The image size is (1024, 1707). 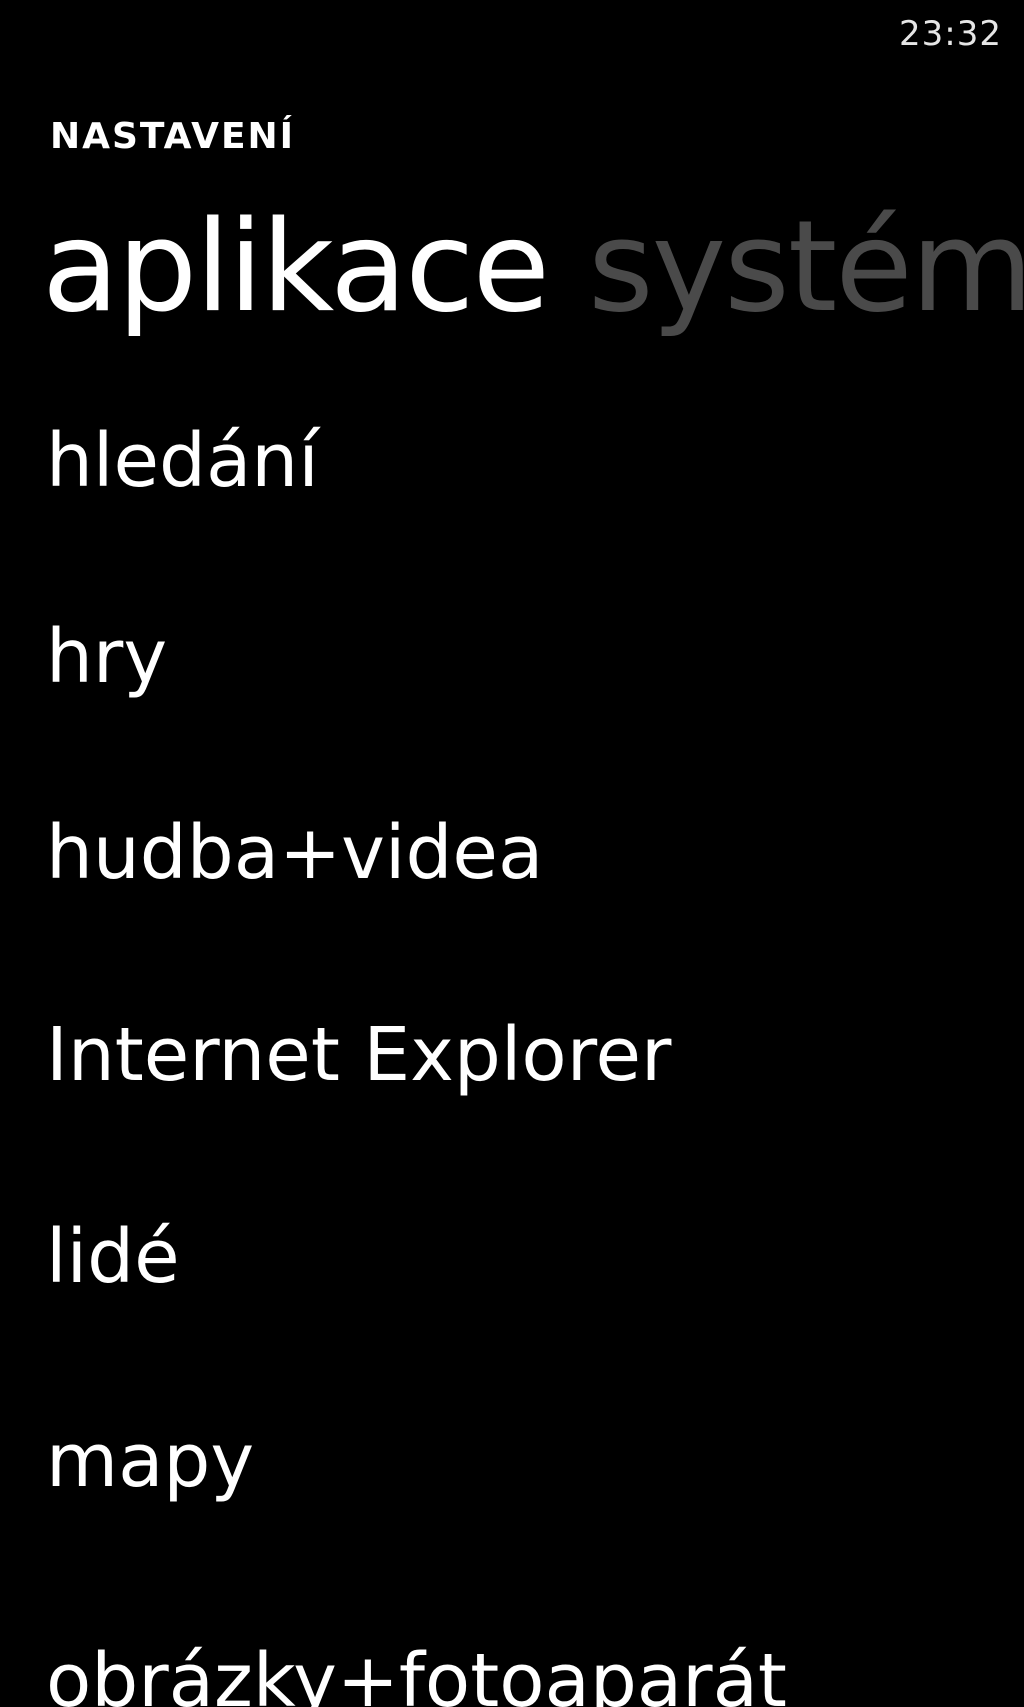 I want to click on status-bar: 23:32, so click(x=512, y=35).